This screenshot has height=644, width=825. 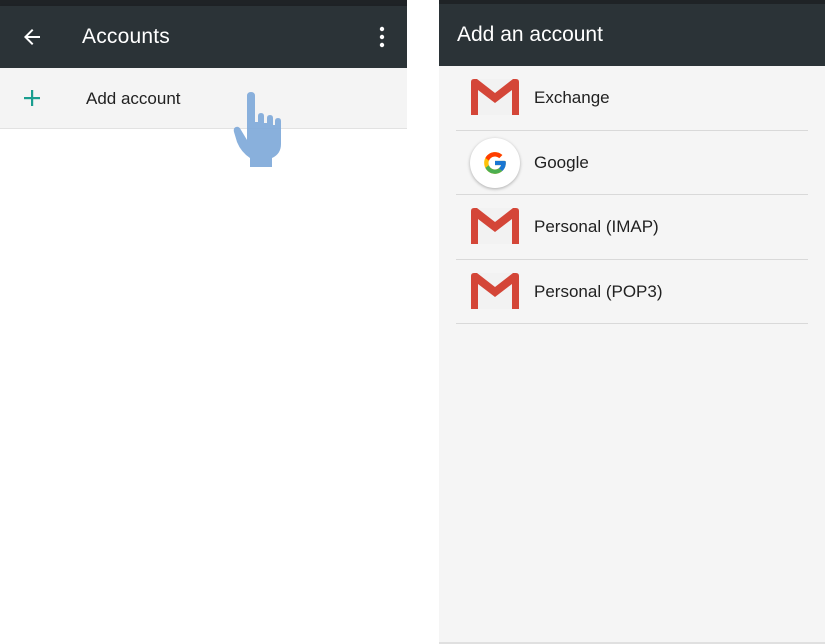 I want to click on dialog-header: Add an account, so click(x=632, y=35).